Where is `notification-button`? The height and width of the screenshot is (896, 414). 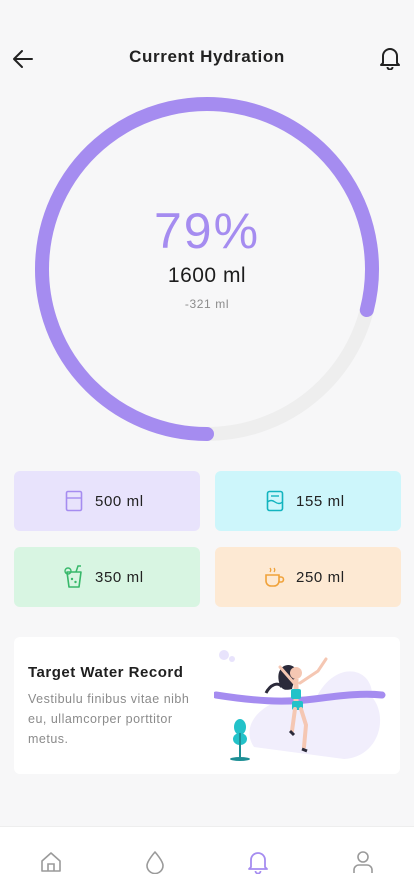
notification-button is located at coordinates (390, 58).